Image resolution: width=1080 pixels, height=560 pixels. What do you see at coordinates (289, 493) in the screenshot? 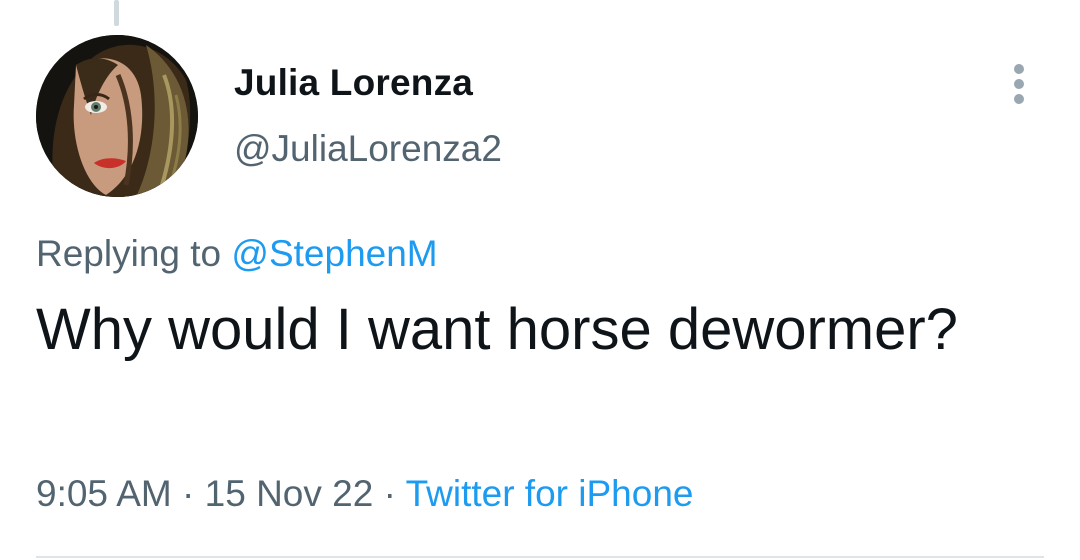
I see `tweet-date: 15 Nov 22` at bounding box center [289, 493].